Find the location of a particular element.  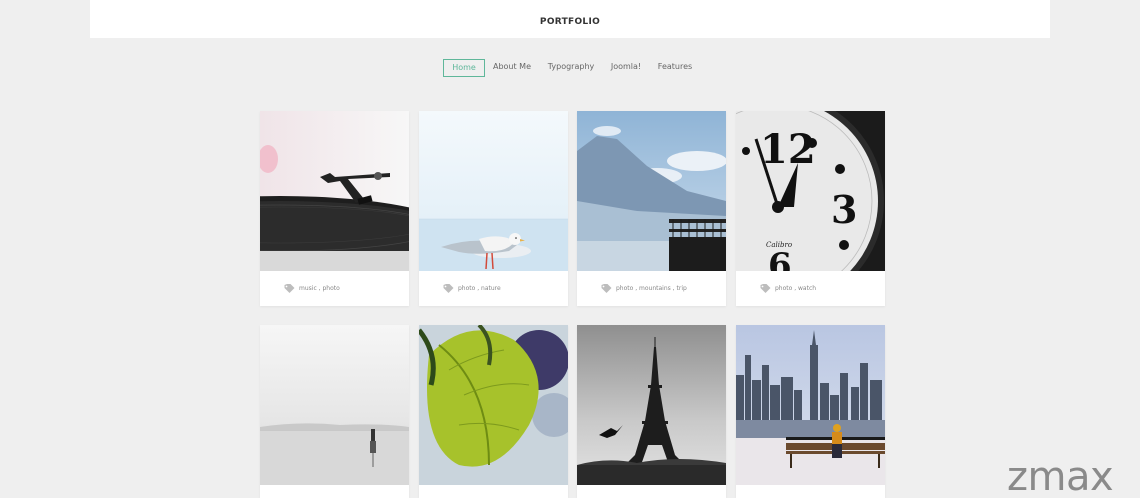

svg-text: Calibro is located at coordinates (779, 245).